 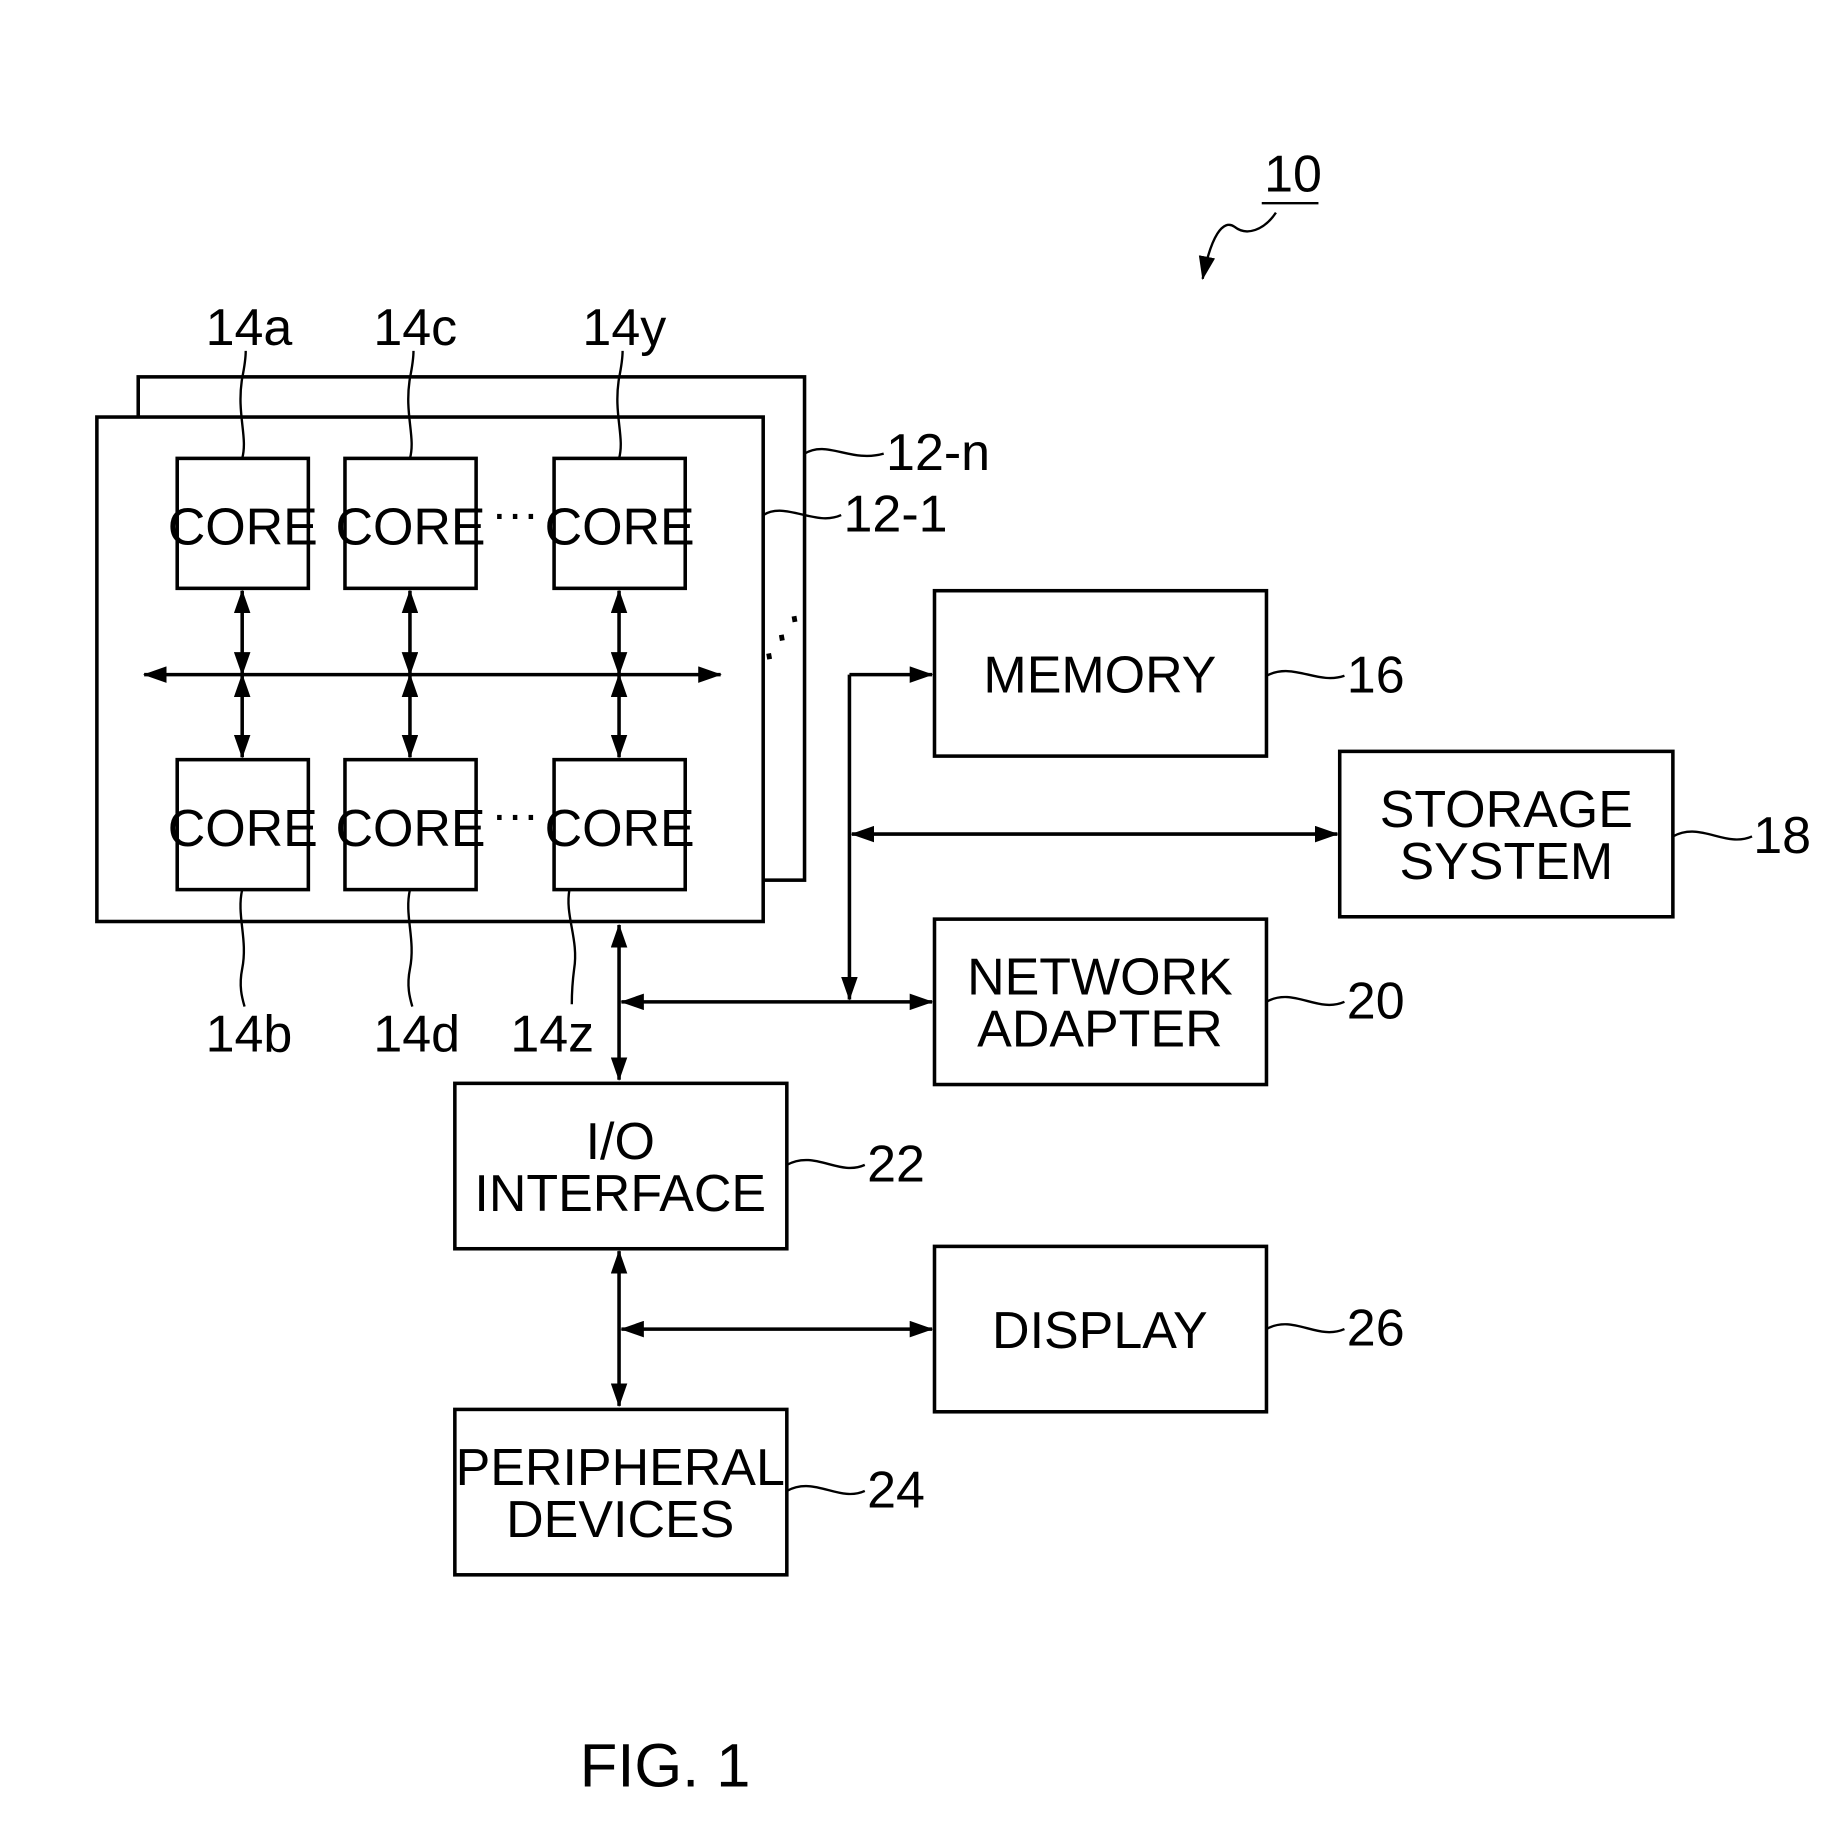 I want to click on system-ref-label: 10, so click(x=1293, y=174).